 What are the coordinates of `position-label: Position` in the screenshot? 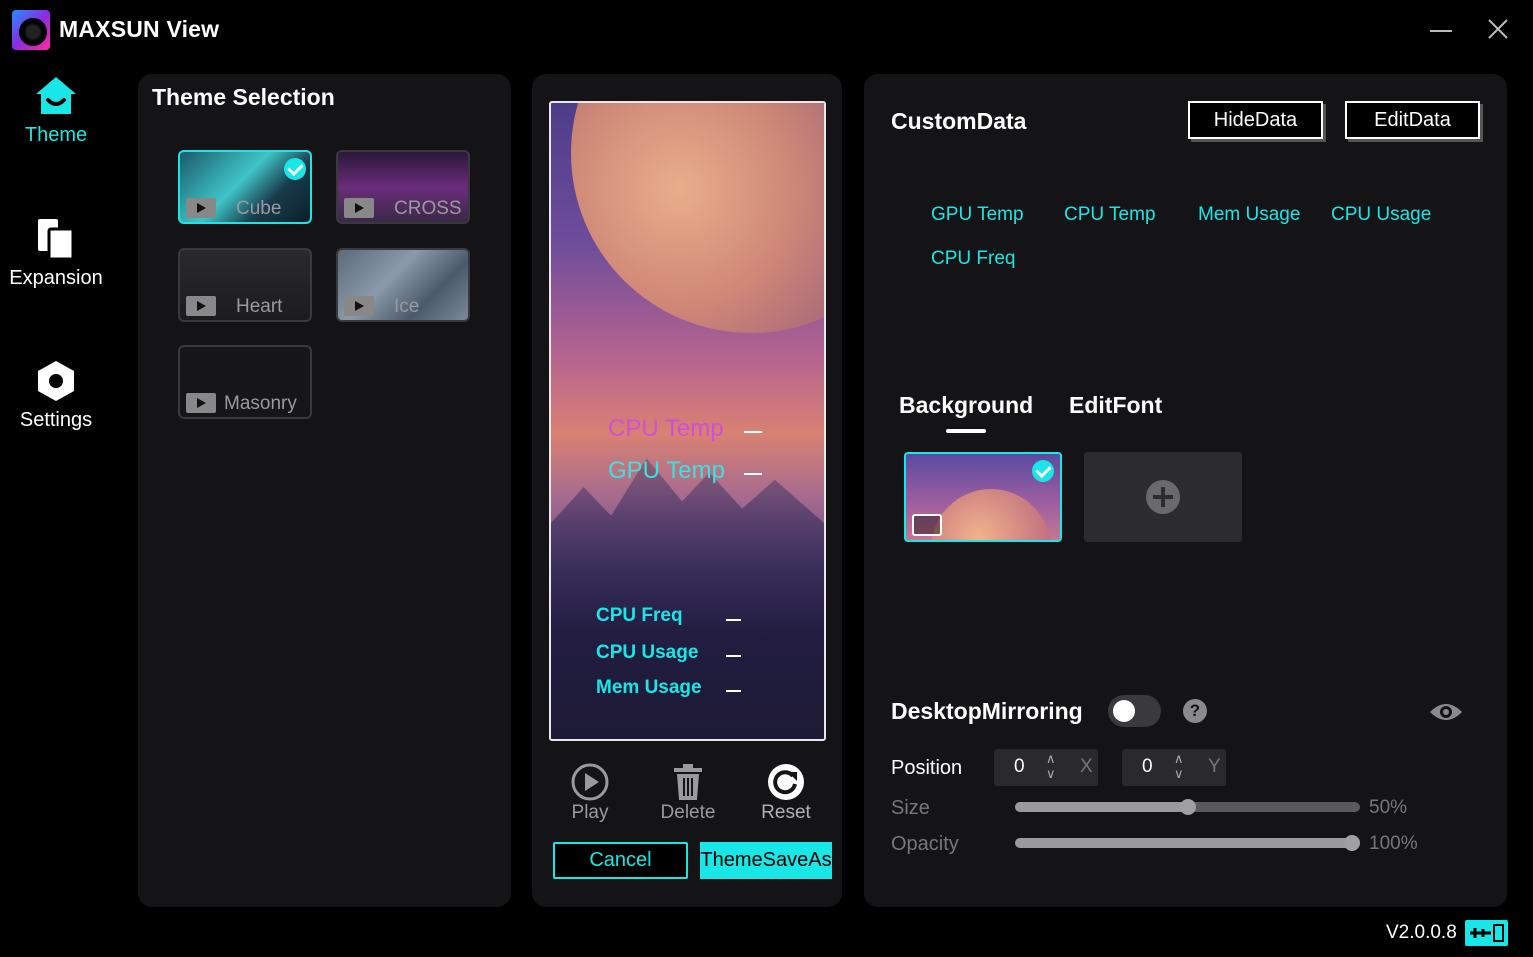 It's located at (927, 768).